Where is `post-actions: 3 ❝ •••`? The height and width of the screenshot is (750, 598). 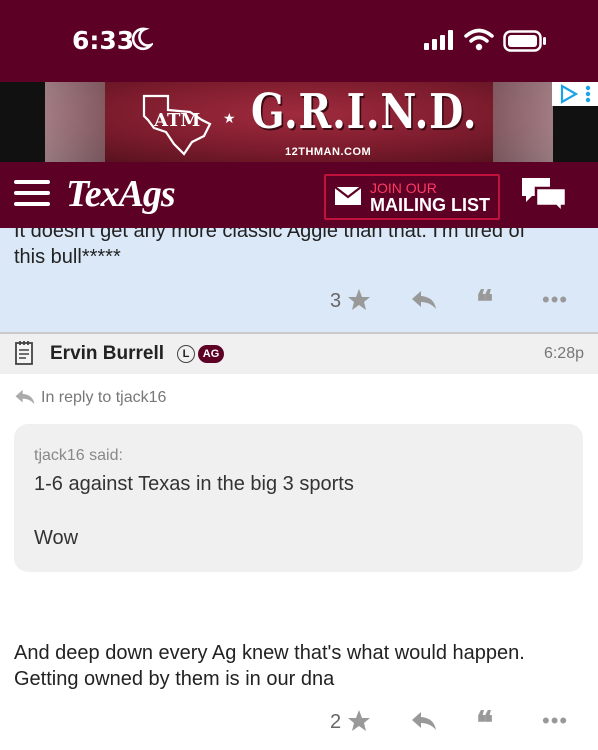 post-actions: 3 ❝ ••• is located at coordinates (299, 302).